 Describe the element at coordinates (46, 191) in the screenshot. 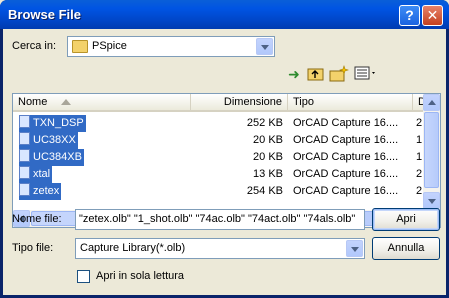

I see `list-item-name: zetex` at that location.